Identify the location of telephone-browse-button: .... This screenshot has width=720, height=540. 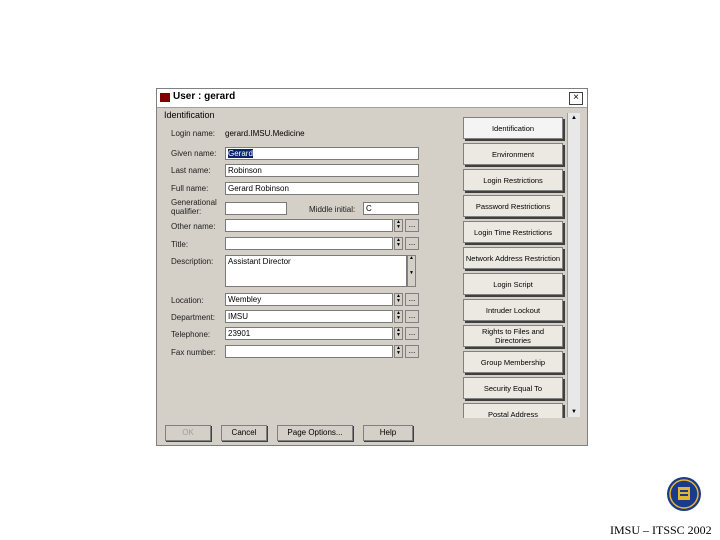
(412, 333).